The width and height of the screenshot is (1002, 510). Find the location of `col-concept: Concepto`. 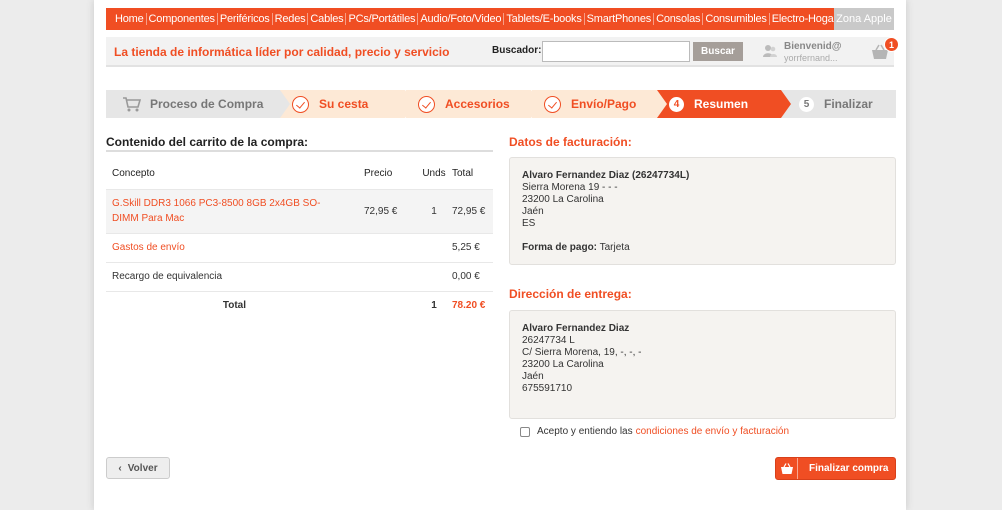

col-concept: Concepto is located at coordinates (235, 169).